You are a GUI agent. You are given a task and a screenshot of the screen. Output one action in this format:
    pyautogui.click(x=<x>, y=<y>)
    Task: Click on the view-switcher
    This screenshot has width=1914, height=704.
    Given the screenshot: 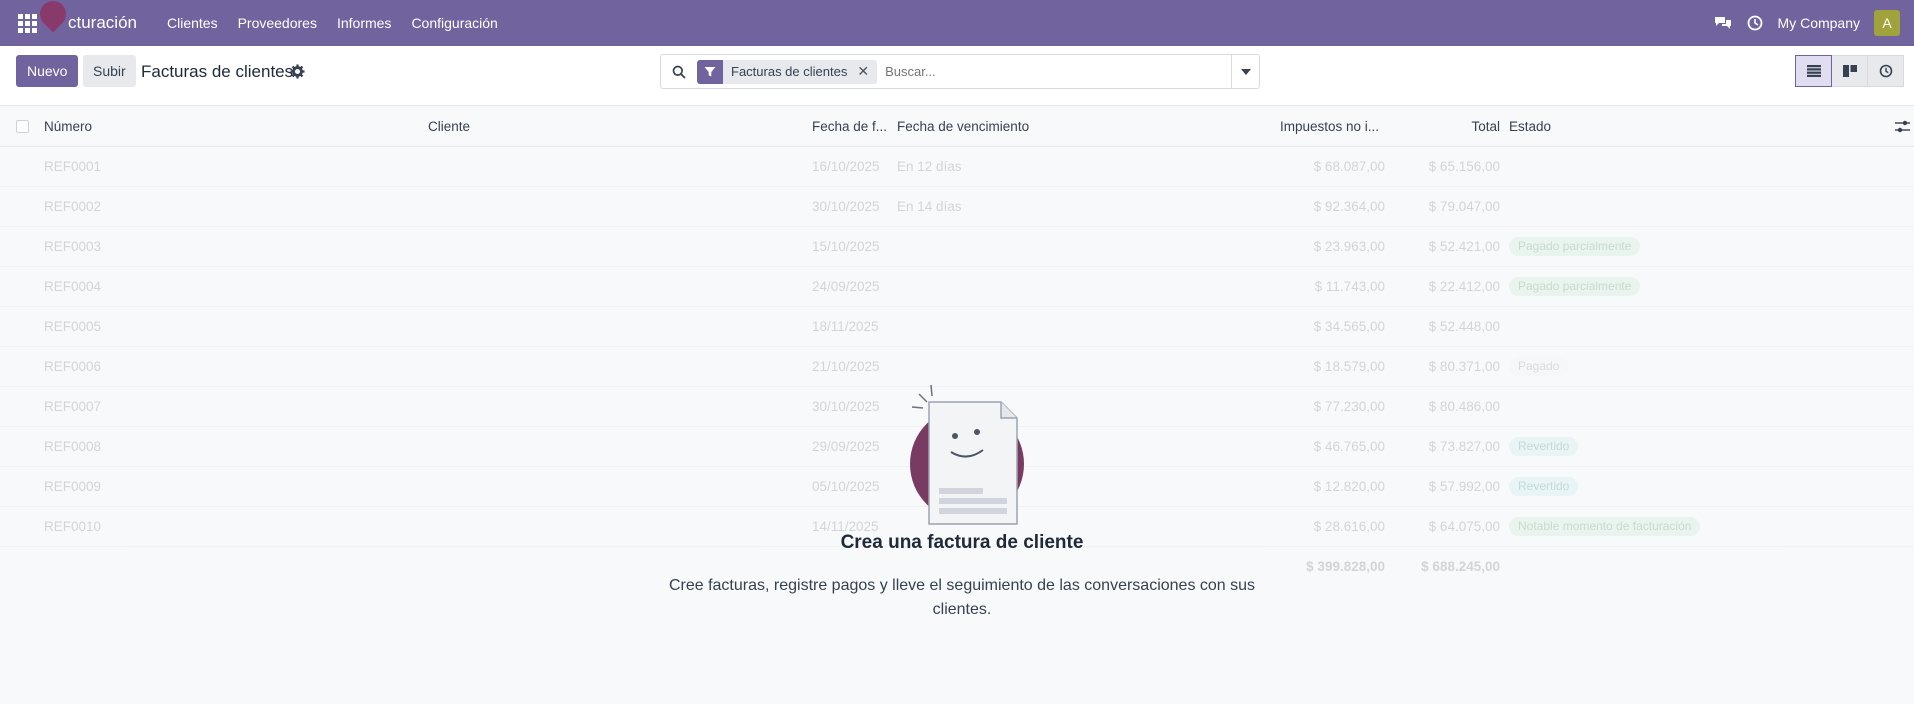 What is the action you would take?
    pyautogui.click(x=1849, y=71)
    